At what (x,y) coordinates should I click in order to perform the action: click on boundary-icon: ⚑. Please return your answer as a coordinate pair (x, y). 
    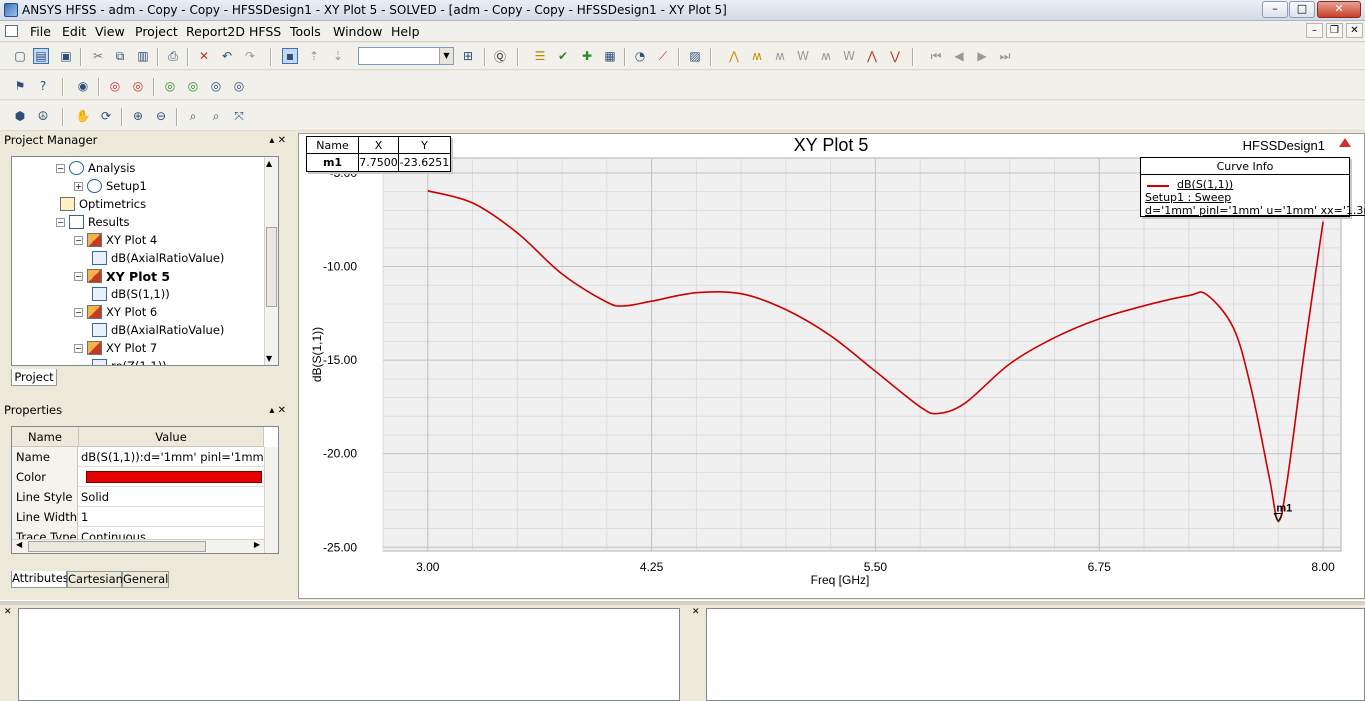
    Looking at the image, I should click on (20, 86).